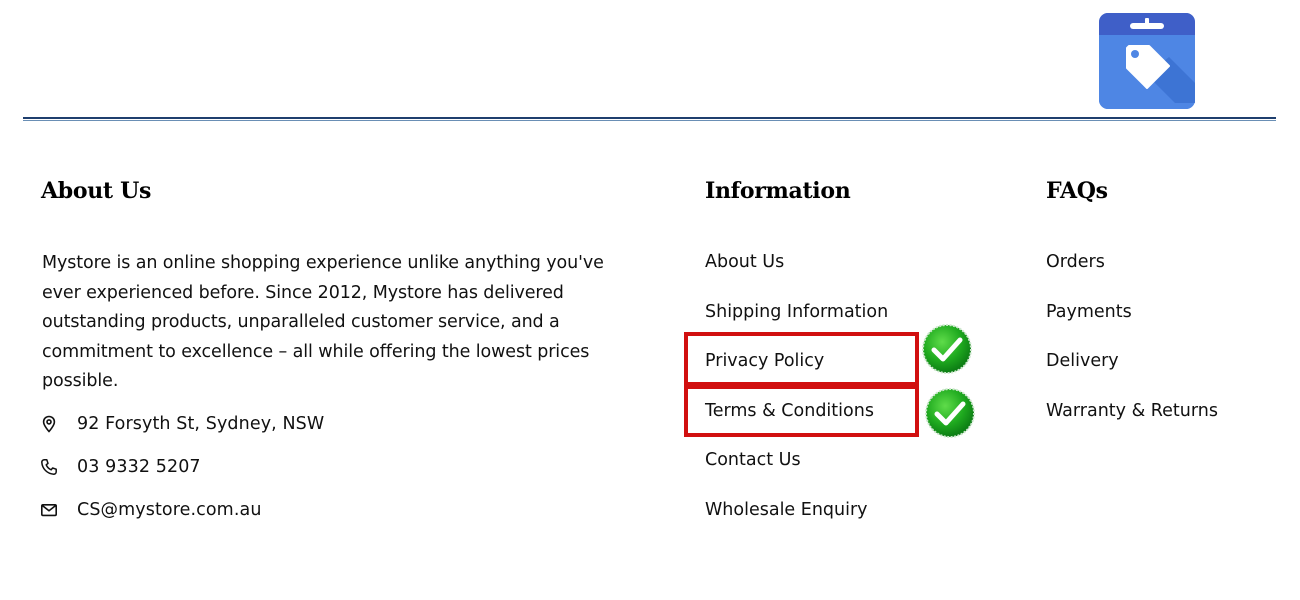  What do you see at coordinates (1147, 61) in the screenshot?
I see `price-tag-icon` at bounding box center [1147, 61].